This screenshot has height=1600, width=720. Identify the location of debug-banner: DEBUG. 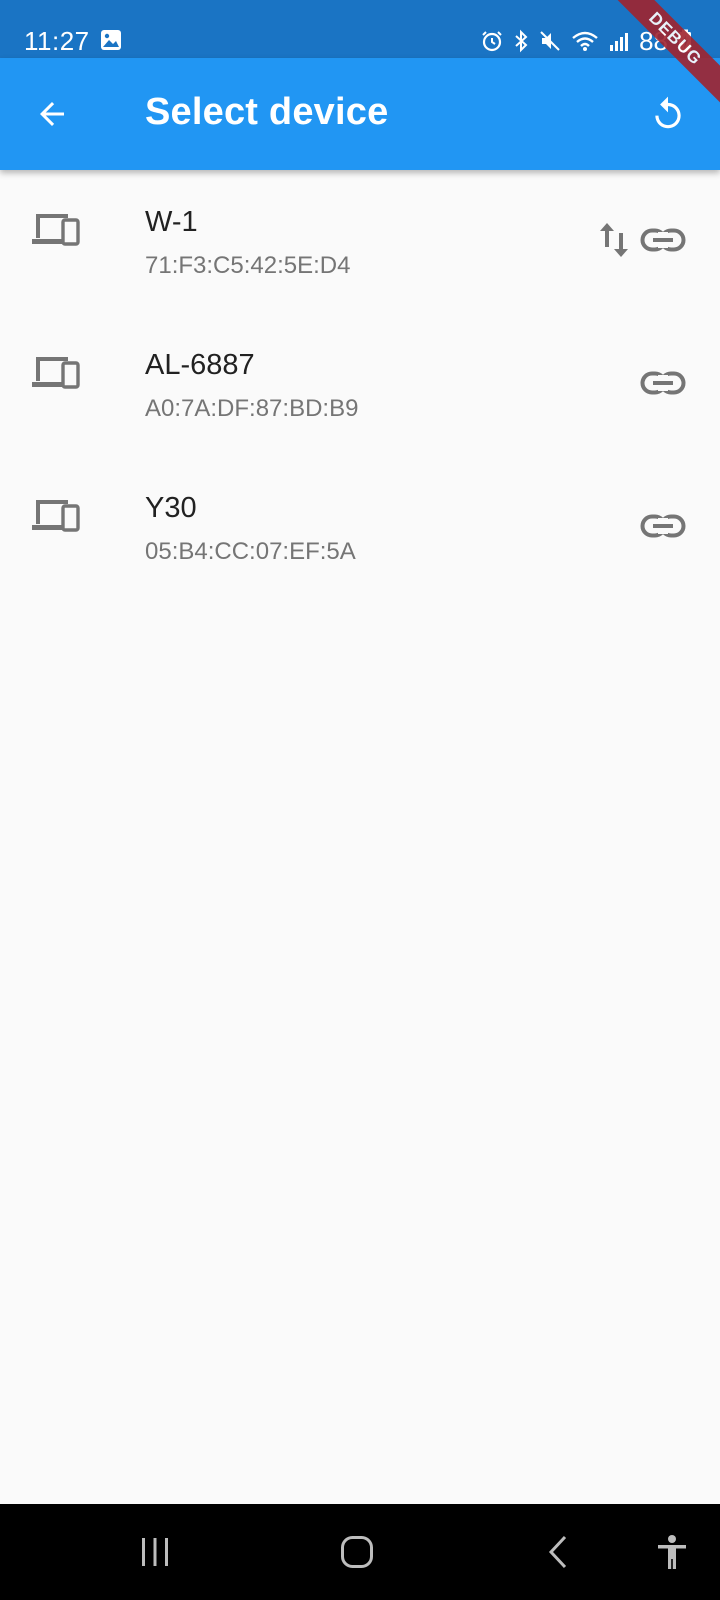
(660, 60).